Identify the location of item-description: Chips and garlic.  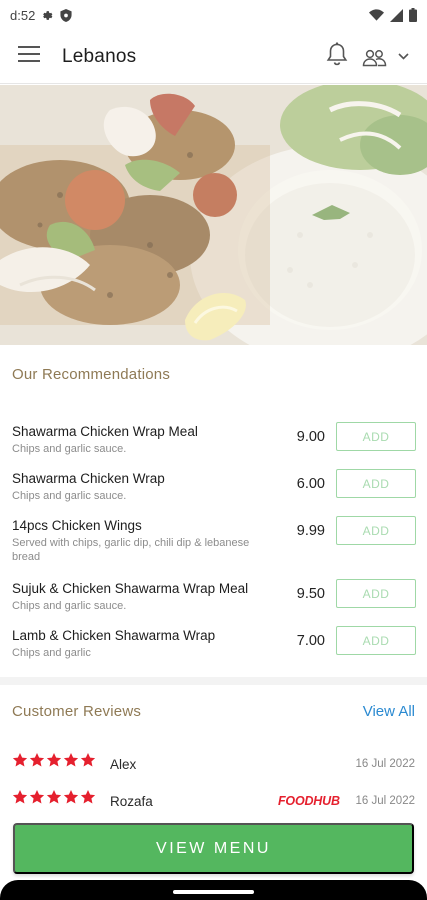
(51, 653).